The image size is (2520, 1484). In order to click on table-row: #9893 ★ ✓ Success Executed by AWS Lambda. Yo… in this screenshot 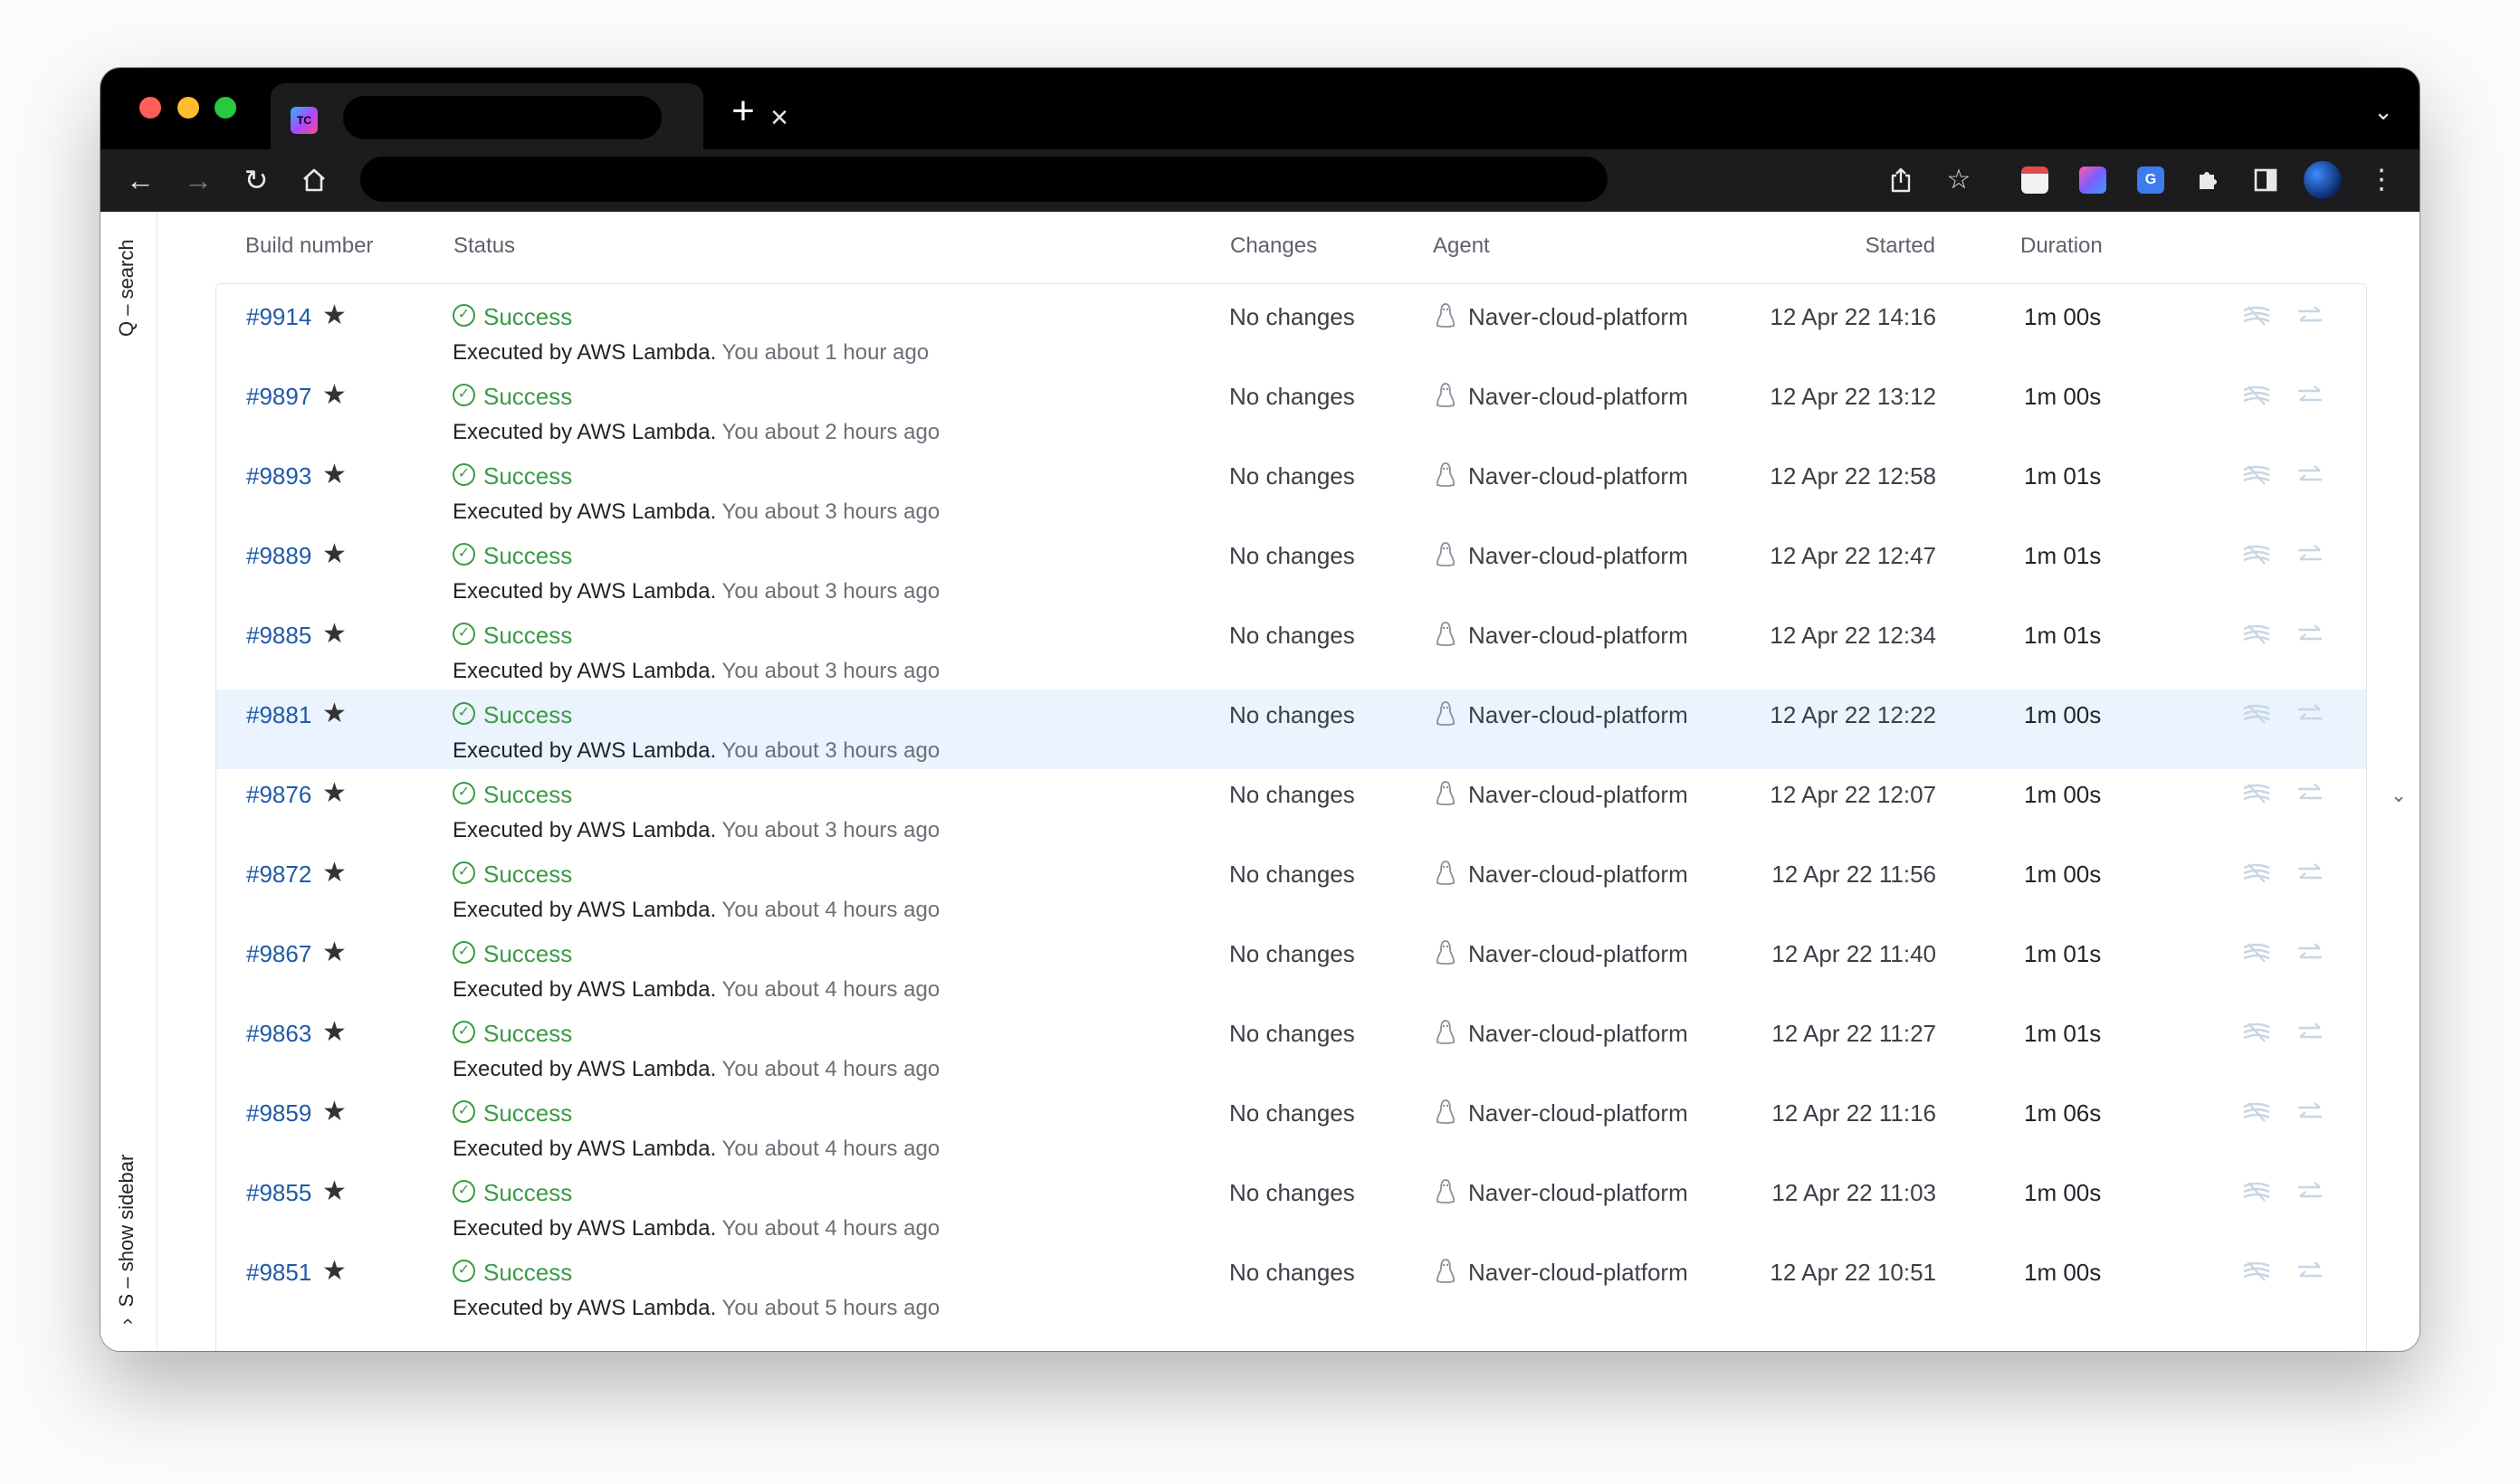, I will do `click(1291, 490)`.